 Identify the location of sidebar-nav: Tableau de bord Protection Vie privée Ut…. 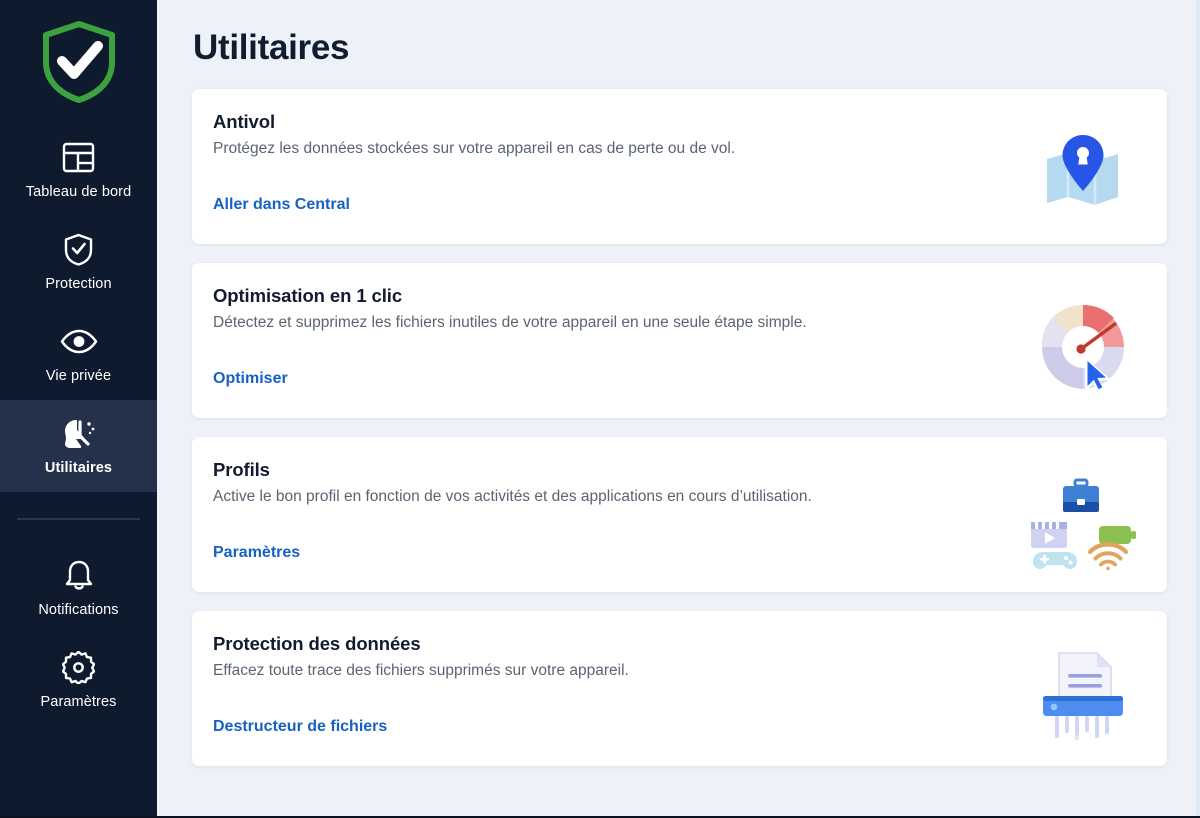
(78, 308).